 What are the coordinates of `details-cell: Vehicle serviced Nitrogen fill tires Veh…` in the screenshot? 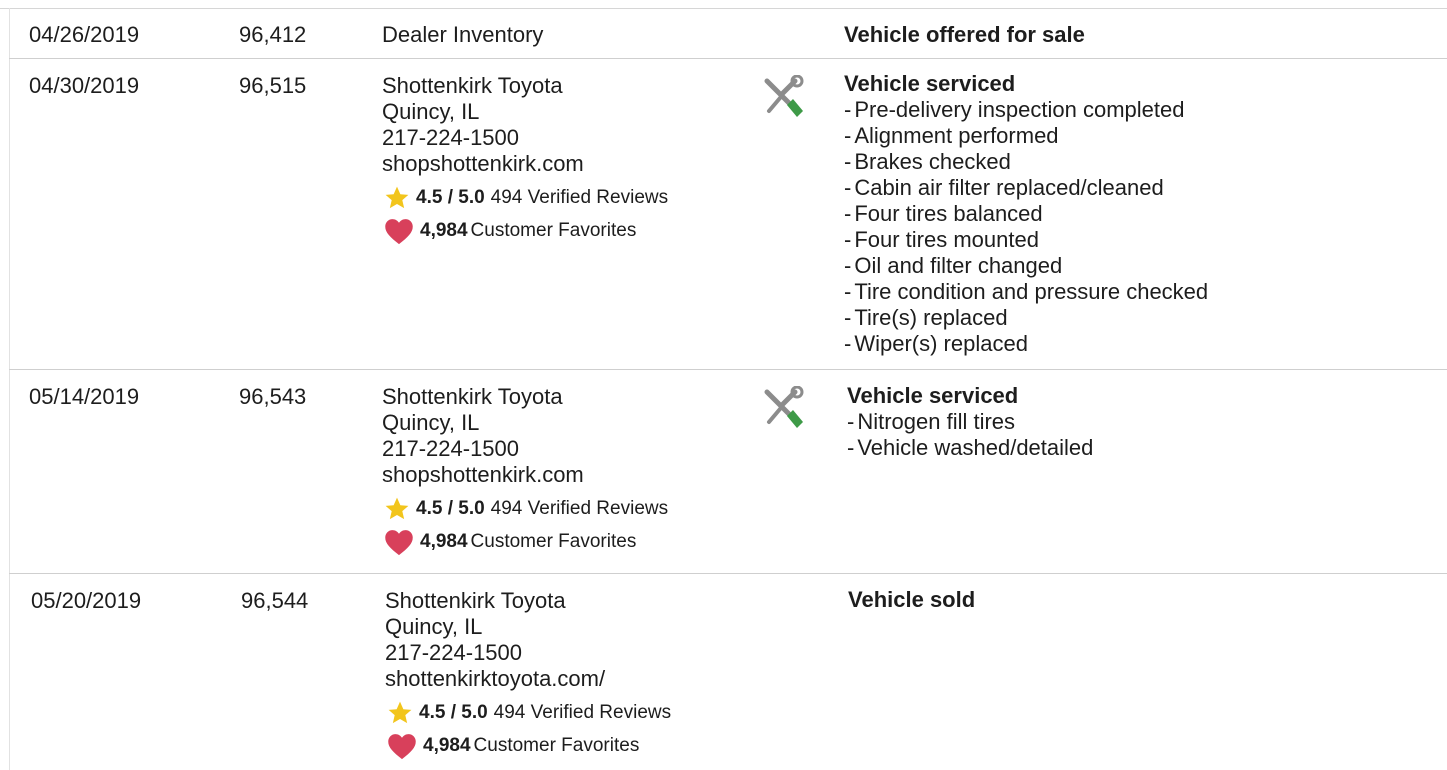 It's located at (970, 422).